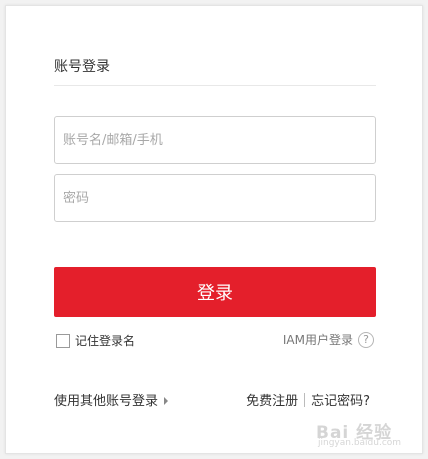  What do you see at coordinates (366, 339) in the screenshot?
I see `help-icon: ?` at bounding box center [366, 339].